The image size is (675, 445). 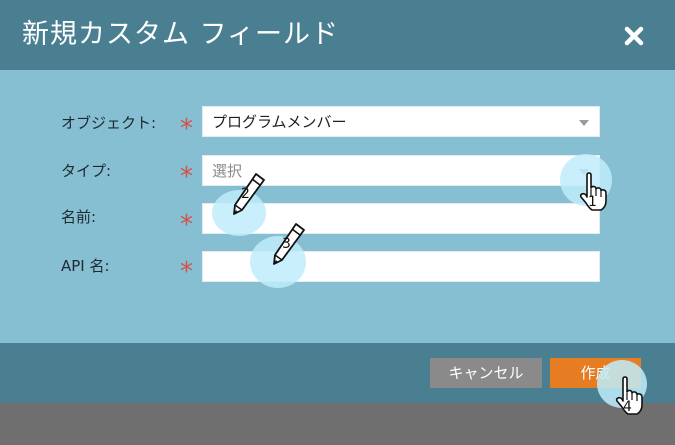 What do you see at coordinates (486, 373) in the screenshot?
I see `cancel-button: キャンセル` at bounding box center [486, 373].